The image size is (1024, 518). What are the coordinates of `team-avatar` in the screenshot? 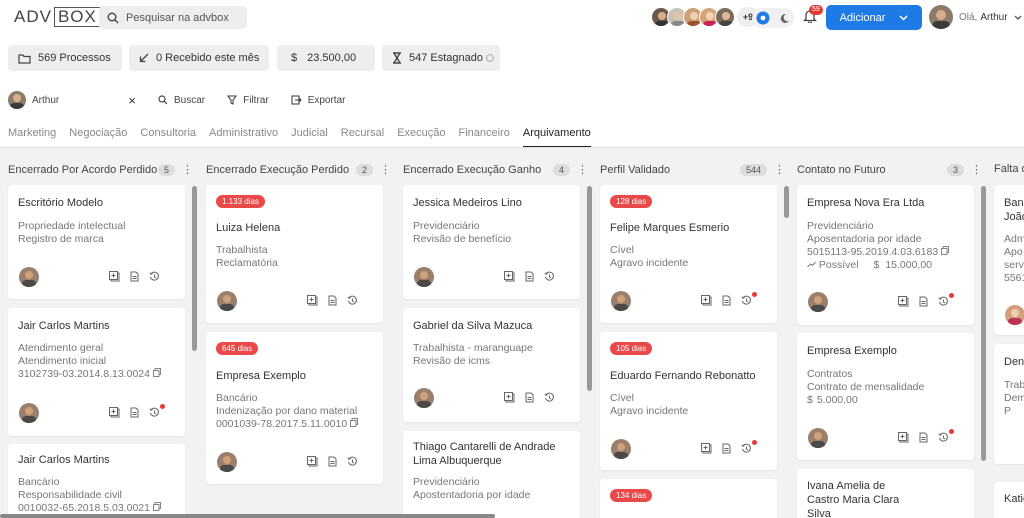 It's located at (725, 17).